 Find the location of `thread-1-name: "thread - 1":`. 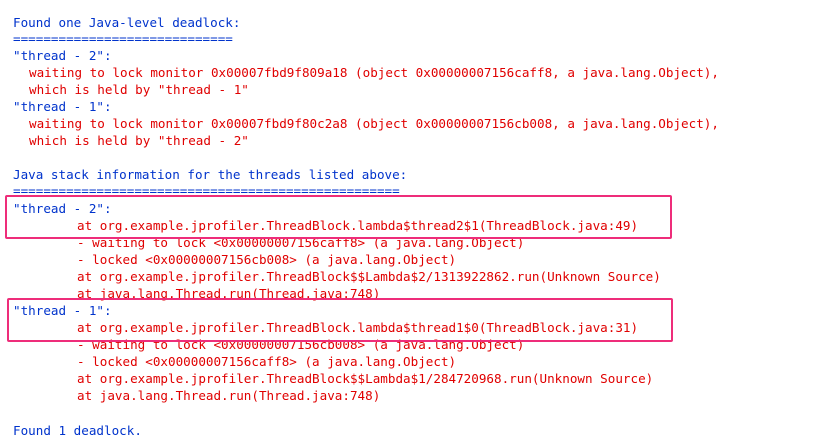

thread-1-name: "thread - 1": is located at coordinates (62, 106).